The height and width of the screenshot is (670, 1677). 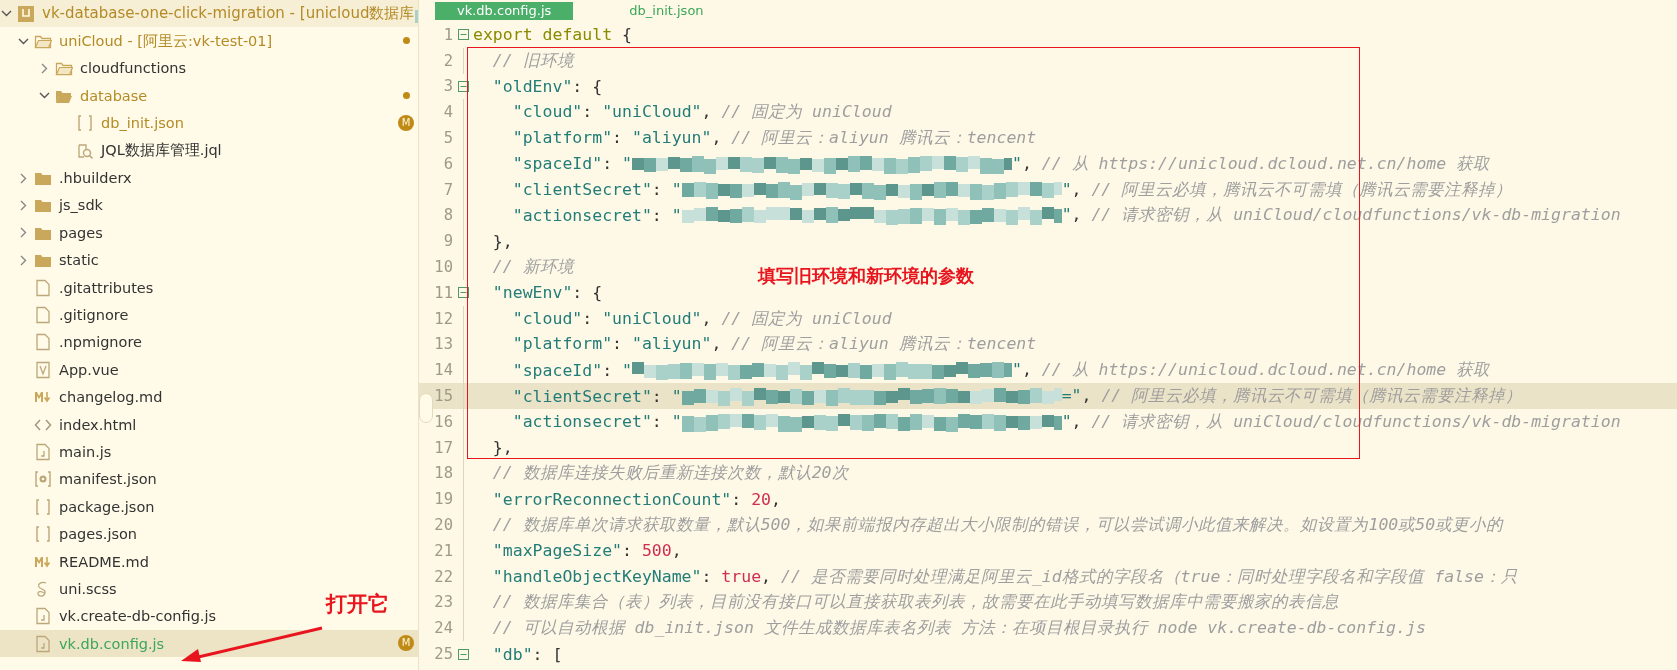 I want to click on line-number: 12, so click(x=443, y=318).